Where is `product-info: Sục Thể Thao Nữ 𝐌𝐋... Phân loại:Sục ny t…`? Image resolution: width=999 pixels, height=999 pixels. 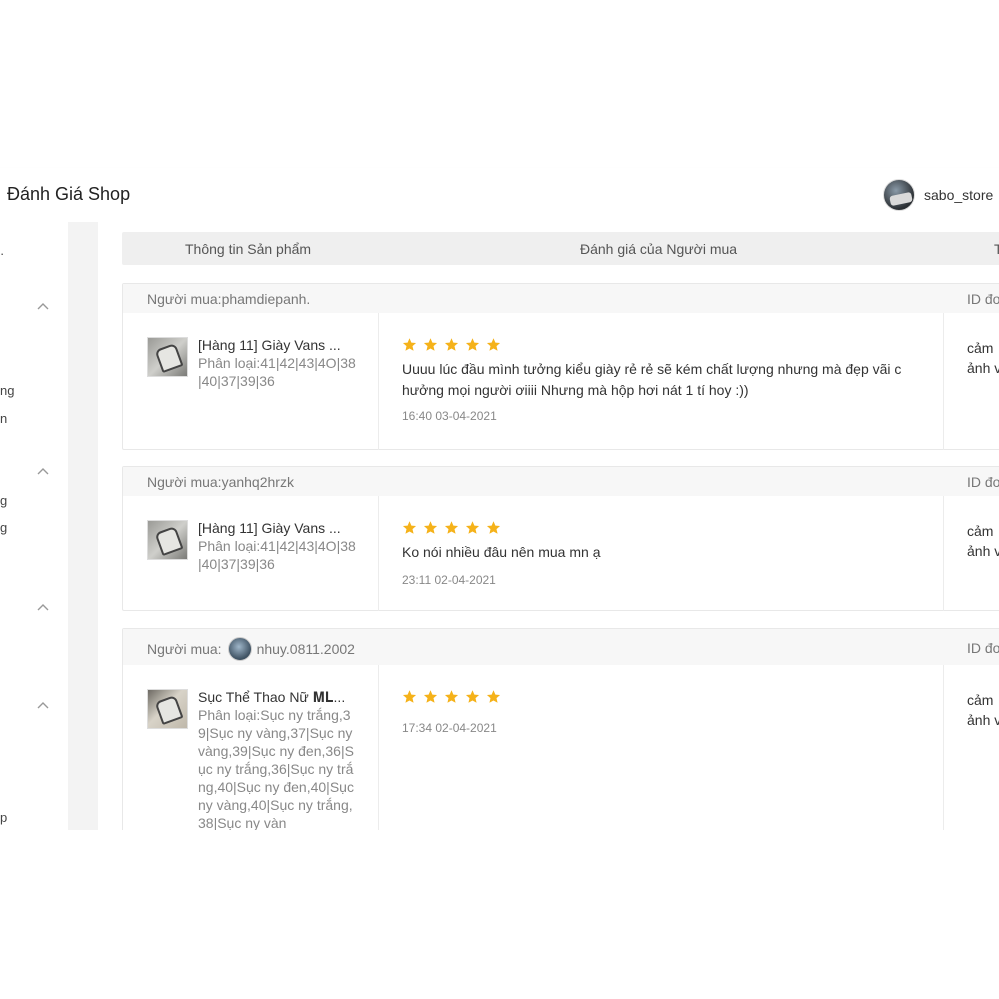
product-info: Sục Thể Thao Nữ 𝐌𝐋... Phân loại:Sục ny t… is located at coordinates (251, 747).